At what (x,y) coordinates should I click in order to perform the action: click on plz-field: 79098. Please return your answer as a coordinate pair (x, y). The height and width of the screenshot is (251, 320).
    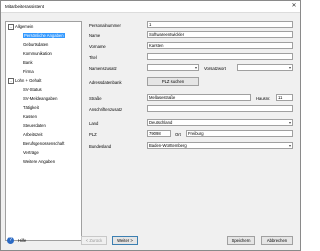
    Looking at the image, I should click on (159, 133).